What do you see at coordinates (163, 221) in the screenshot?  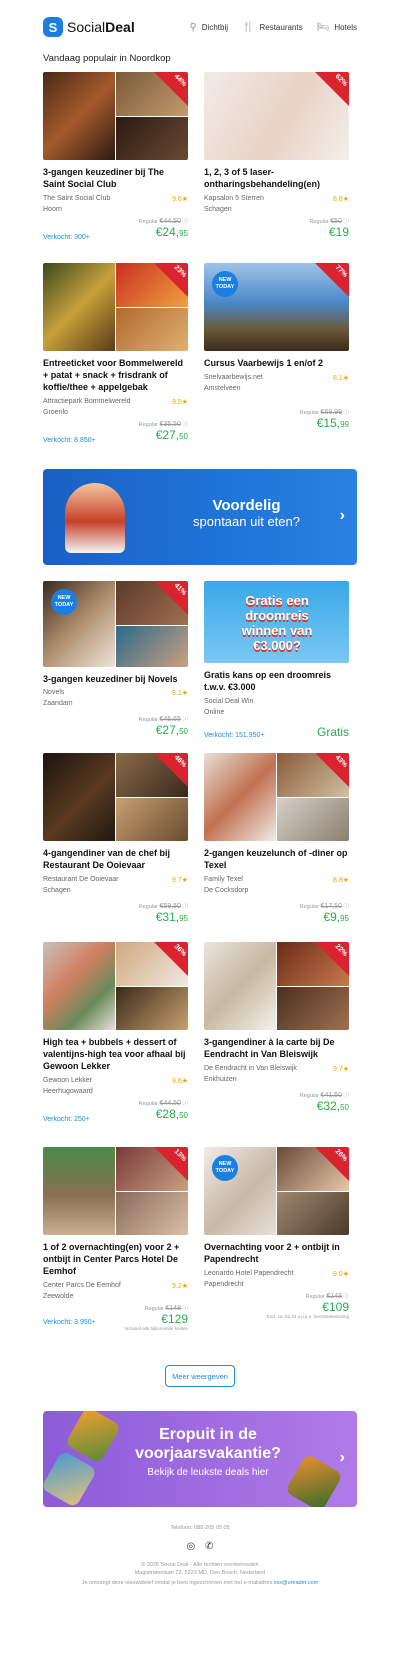 I see `deal-regular-price: Regular €44,50 ⓘ` at bounding box center [163, 221].